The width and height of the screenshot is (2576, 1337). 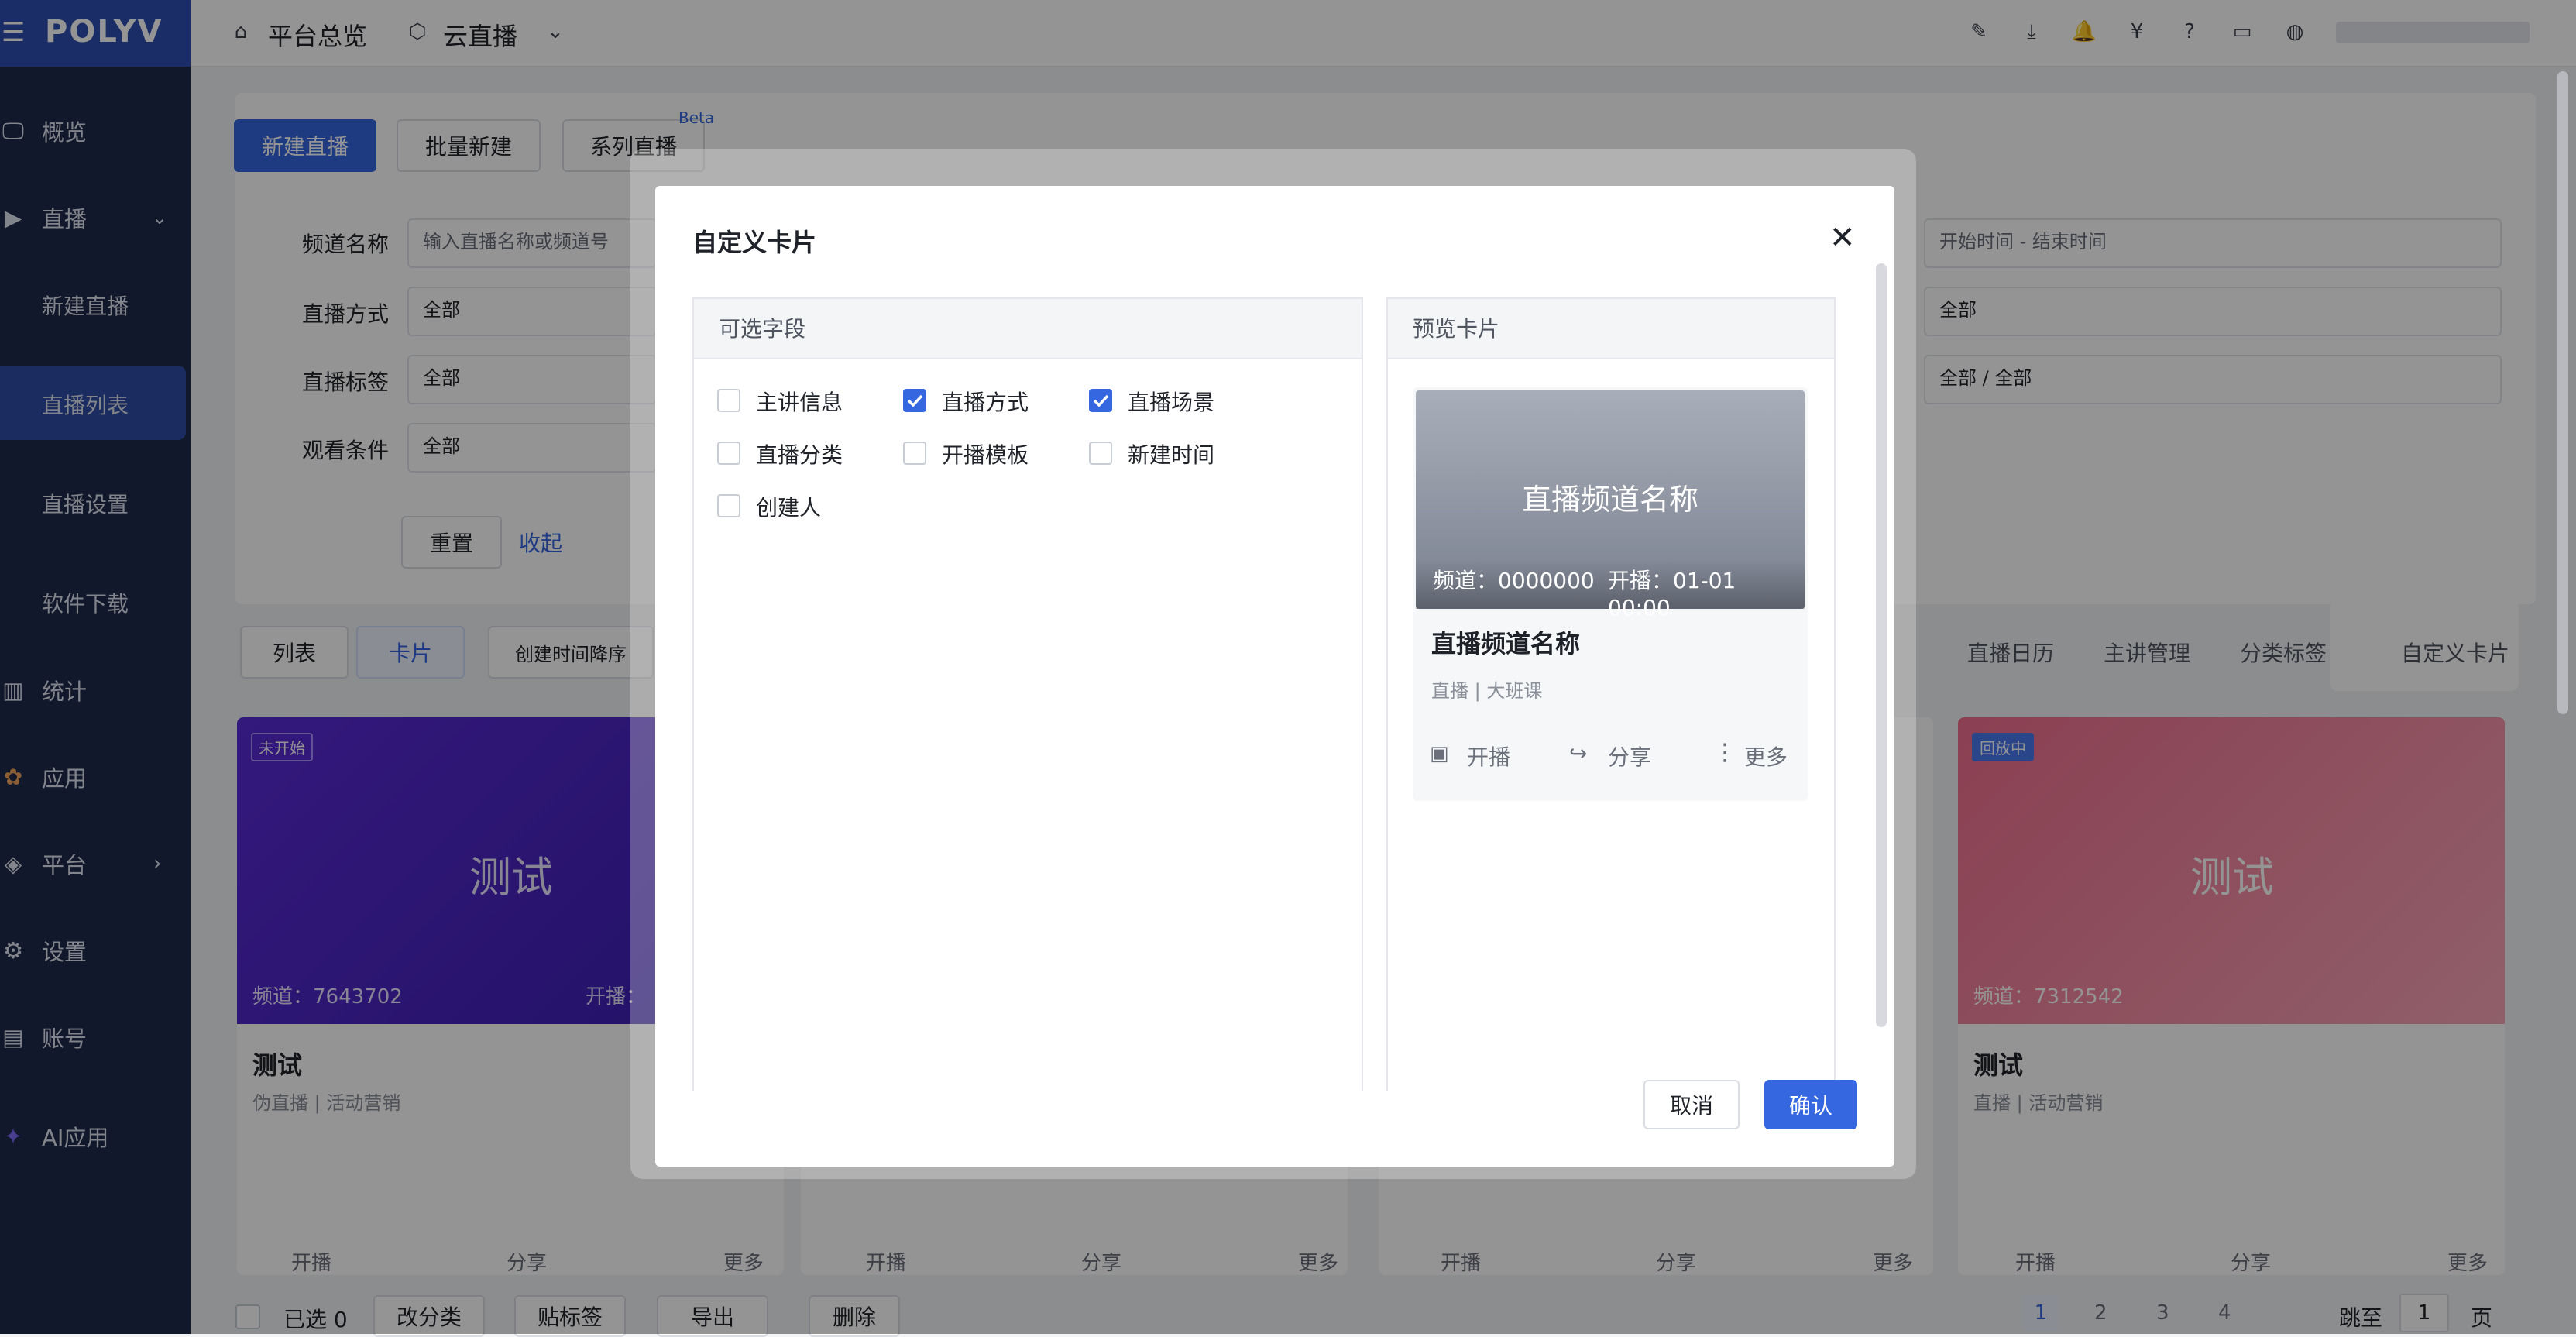 I want to click on field-label-template: 开播模板, so click(x=985, y=453).